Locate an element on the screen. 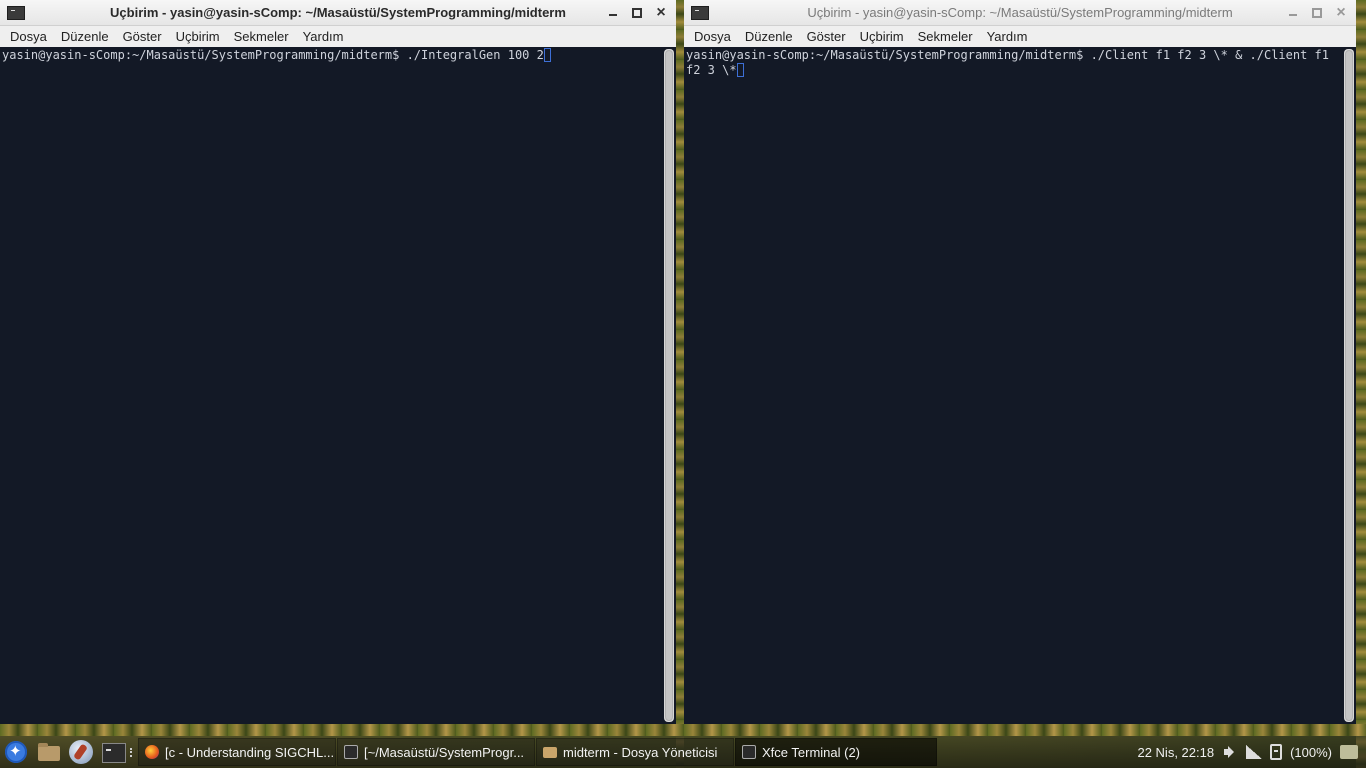 The height and width of the screenshot is (768, 1366). task-xfce-terminal: Xfce Terminal (2) is located at coordinates (836, 752).